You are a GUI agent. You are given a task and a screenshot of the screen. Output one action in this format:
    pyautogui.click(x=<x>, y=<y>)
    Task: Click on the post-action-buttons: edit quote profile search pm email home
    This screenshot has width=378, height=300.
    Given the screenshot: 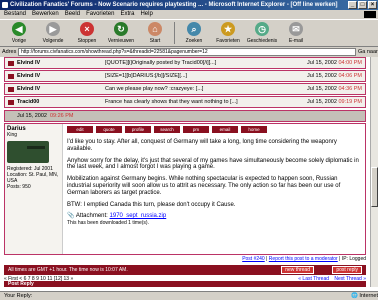 What is the action you would take?
    pyautogui.click(x=214, y=129)
    